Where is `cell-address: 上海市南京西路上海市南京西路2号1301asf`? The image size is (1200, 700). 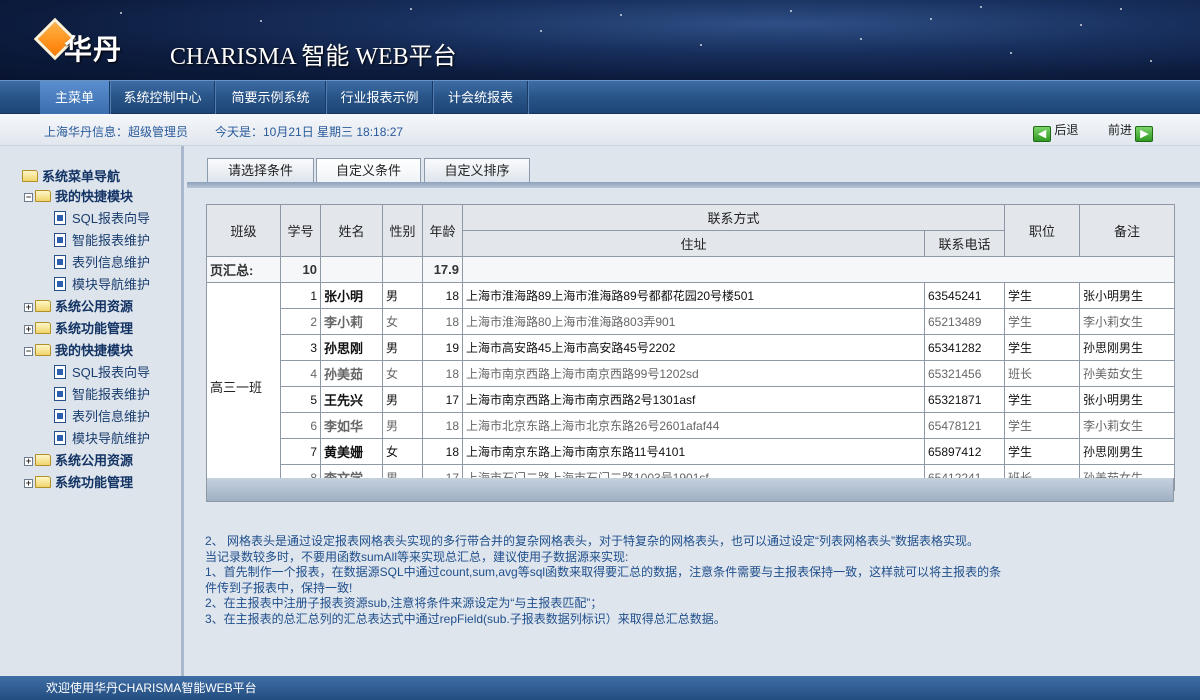
cell-address: 上海市南京西路上海市南京西路2号1301asf is located at coordinates (693, 399).